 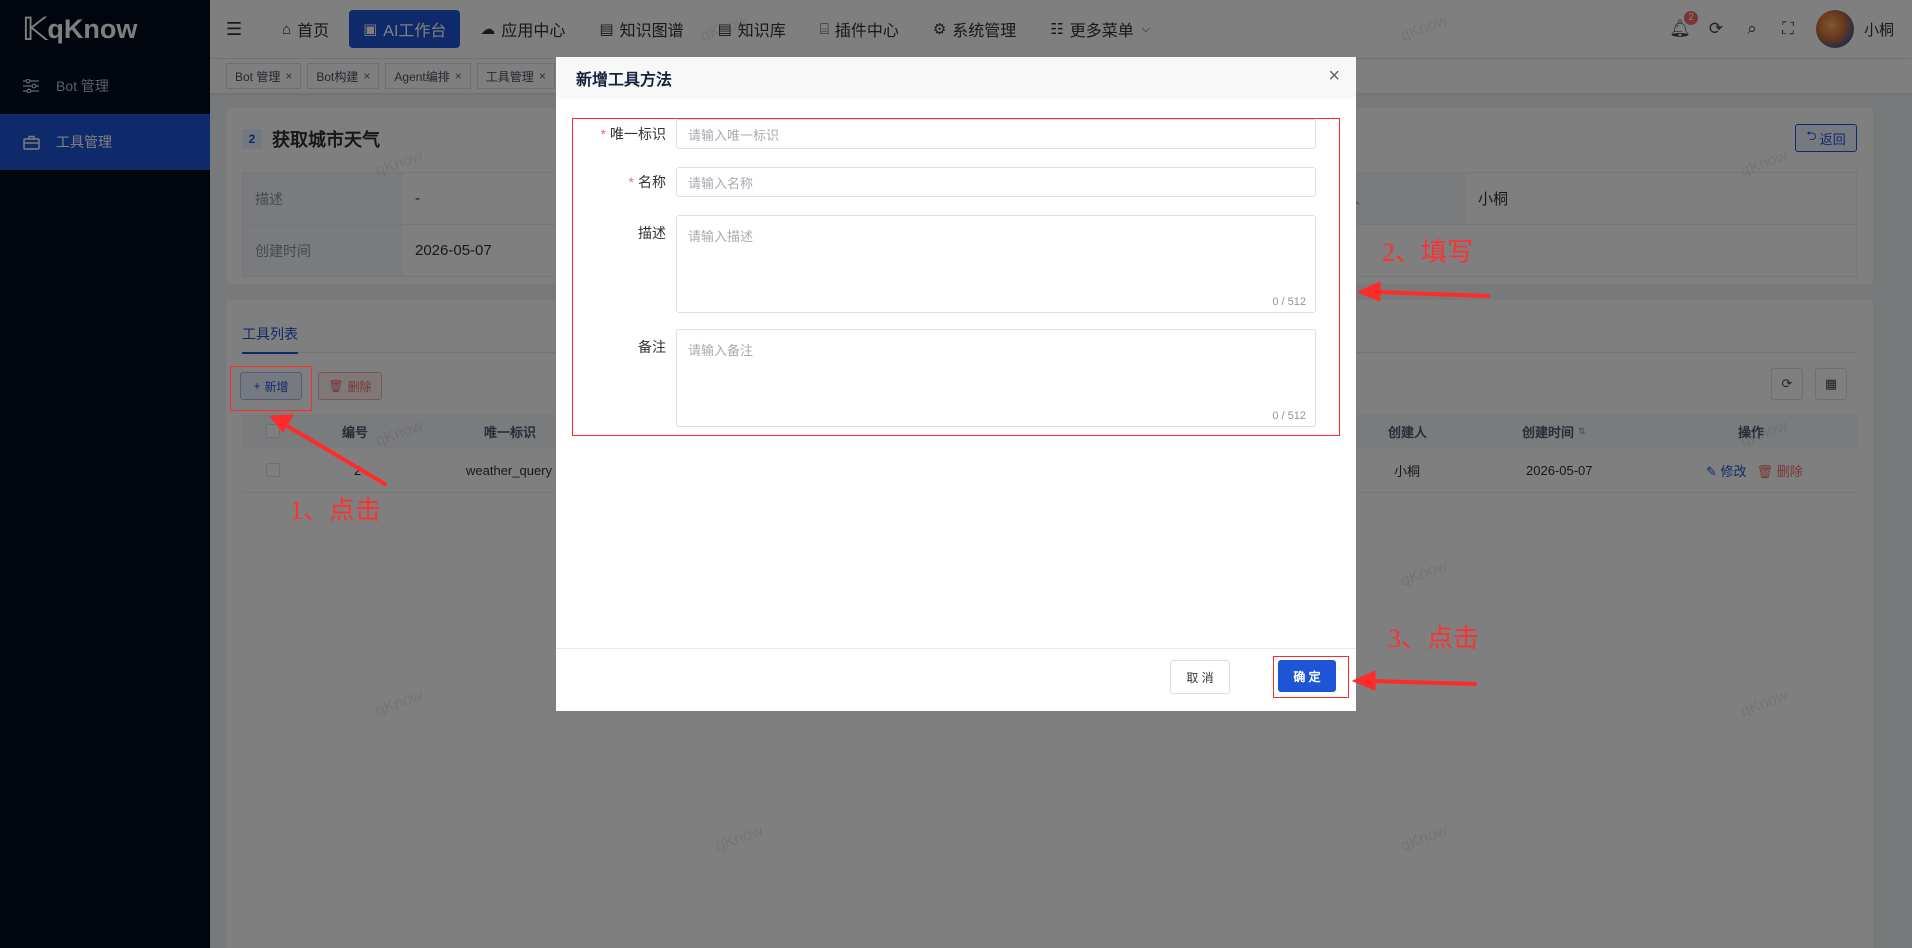 I want to click on highlight-confirm-button, so click(x=1311, y=677).